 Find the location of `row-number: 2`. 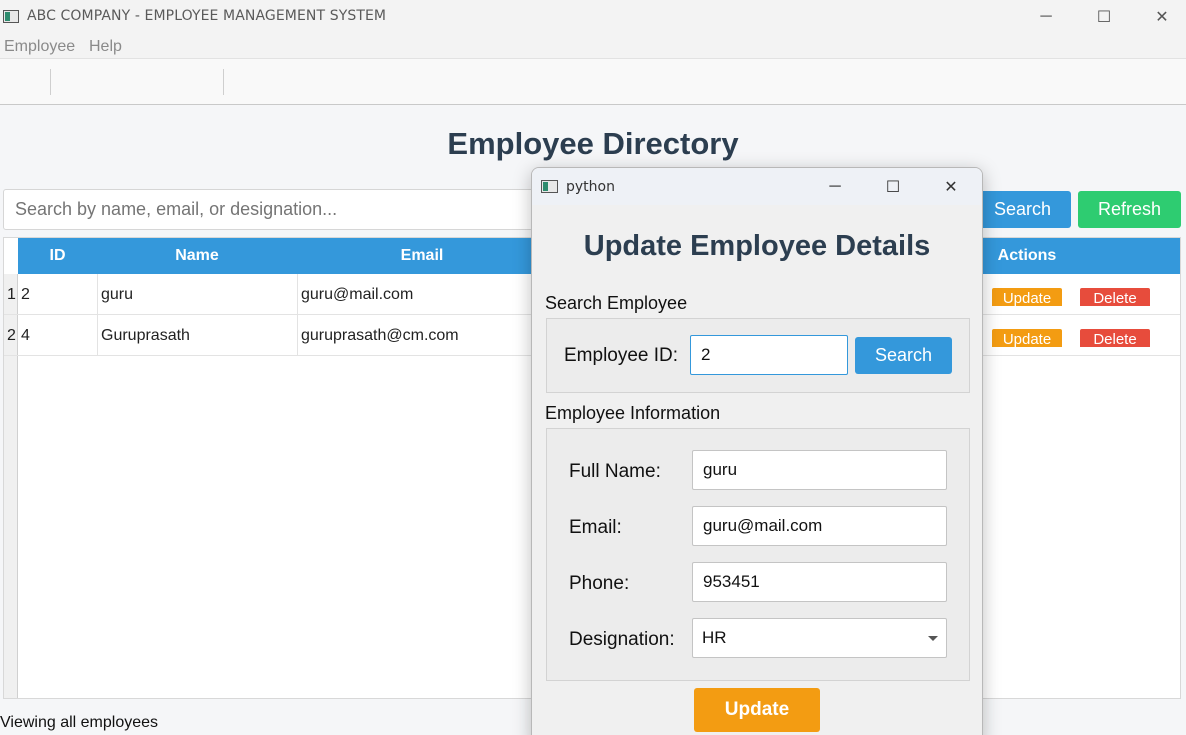

row-number: 2 is located at coordinates (11, 335).